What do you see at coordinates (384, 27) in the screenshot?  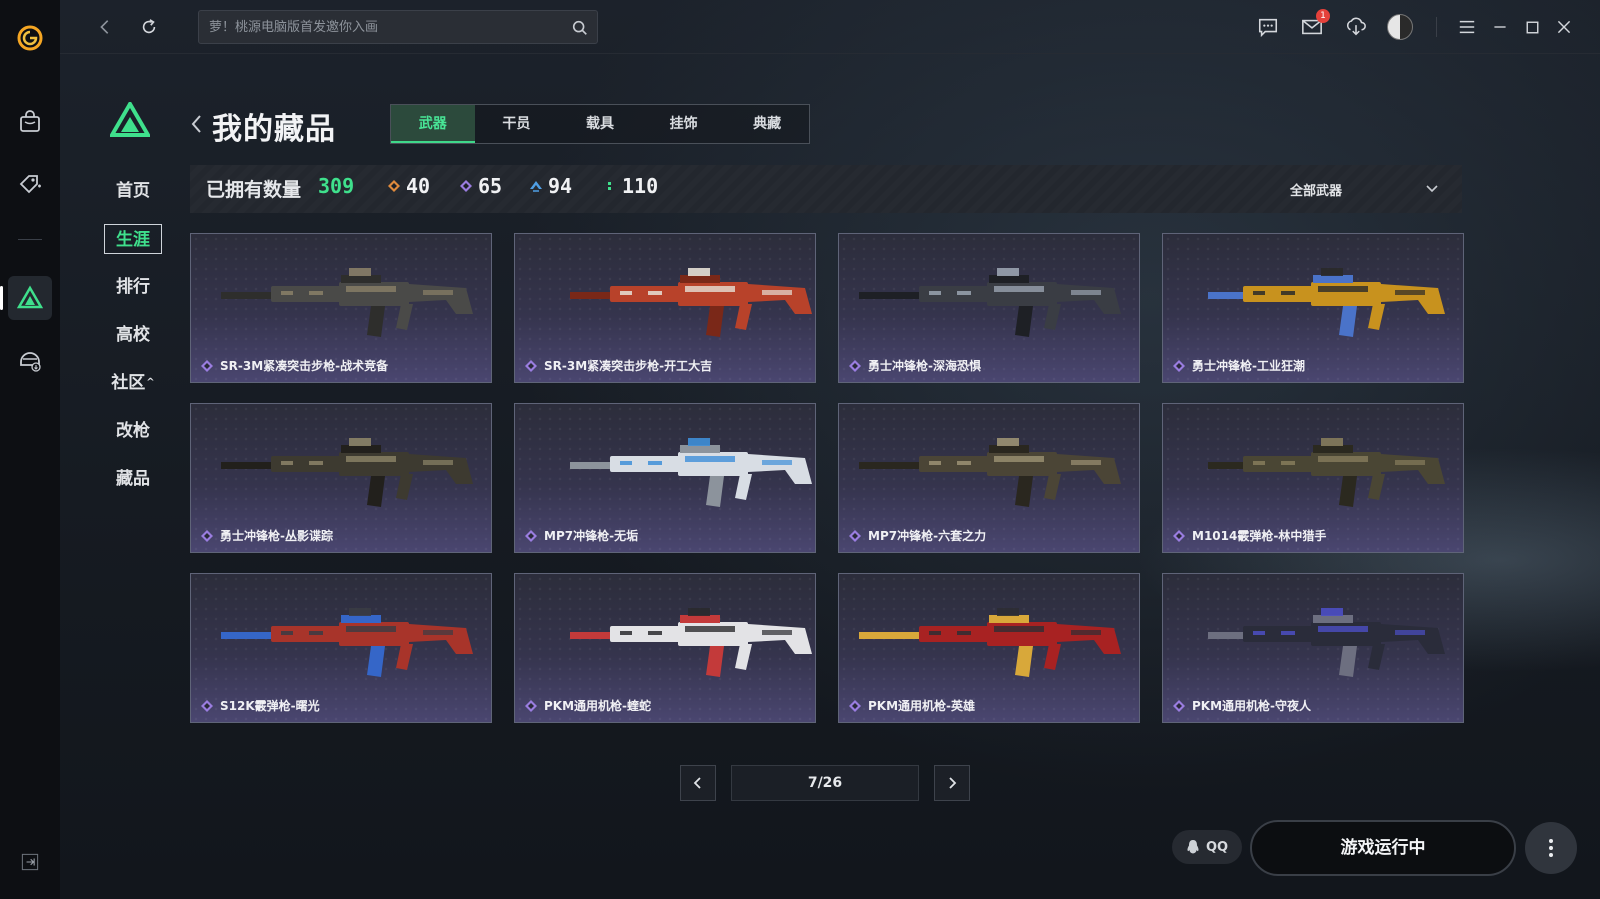 I see `search-input` at bounding box center [384, 27].